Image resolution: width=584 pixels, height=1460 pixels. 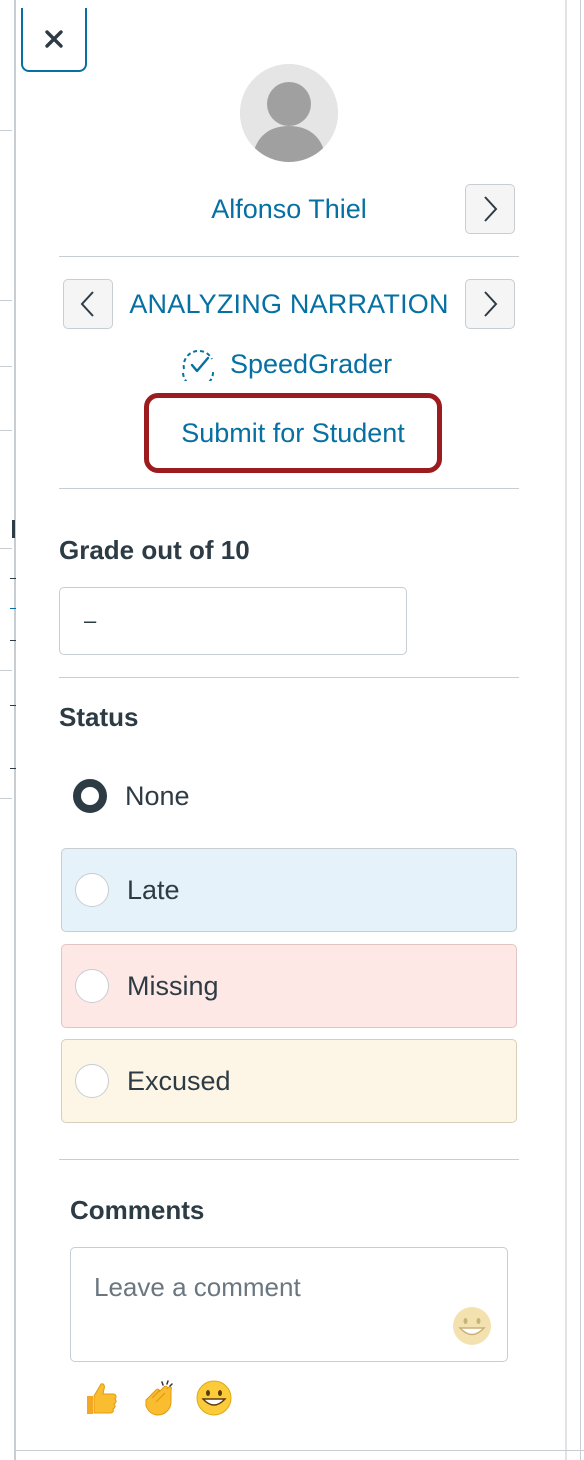 What do you see at coordinates (289, 304) in the screenshot?
I see `assignment-name-link: ANALYZING NARRATION` at bounding box center [289, 304].